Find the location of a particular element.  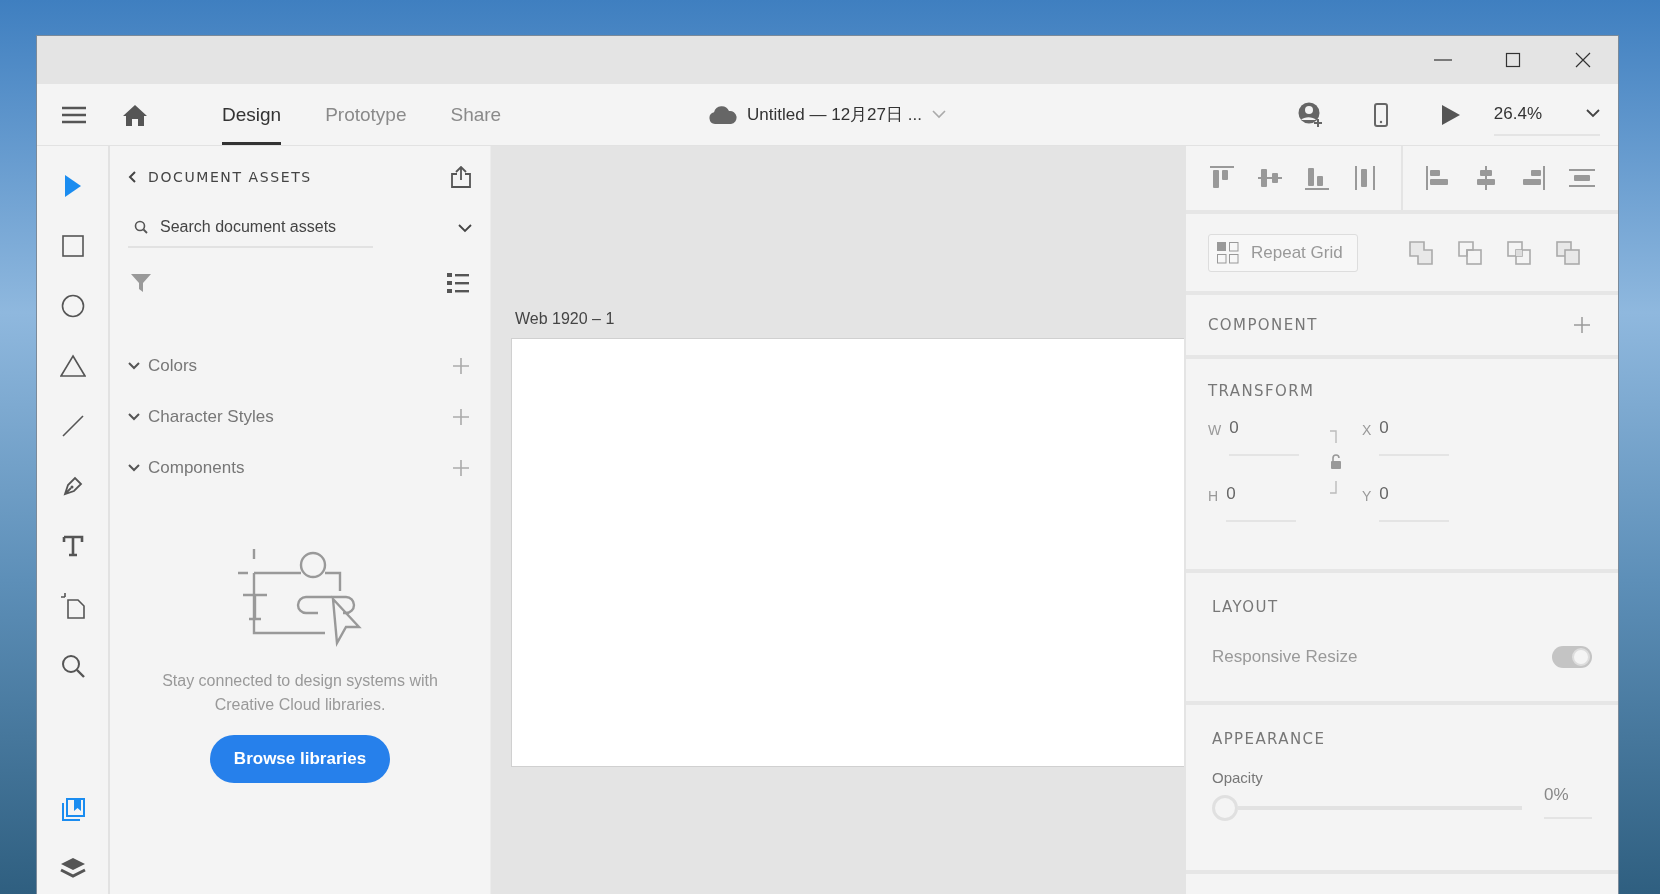

align-bottom-icon is located at coordinates (1317, 178).